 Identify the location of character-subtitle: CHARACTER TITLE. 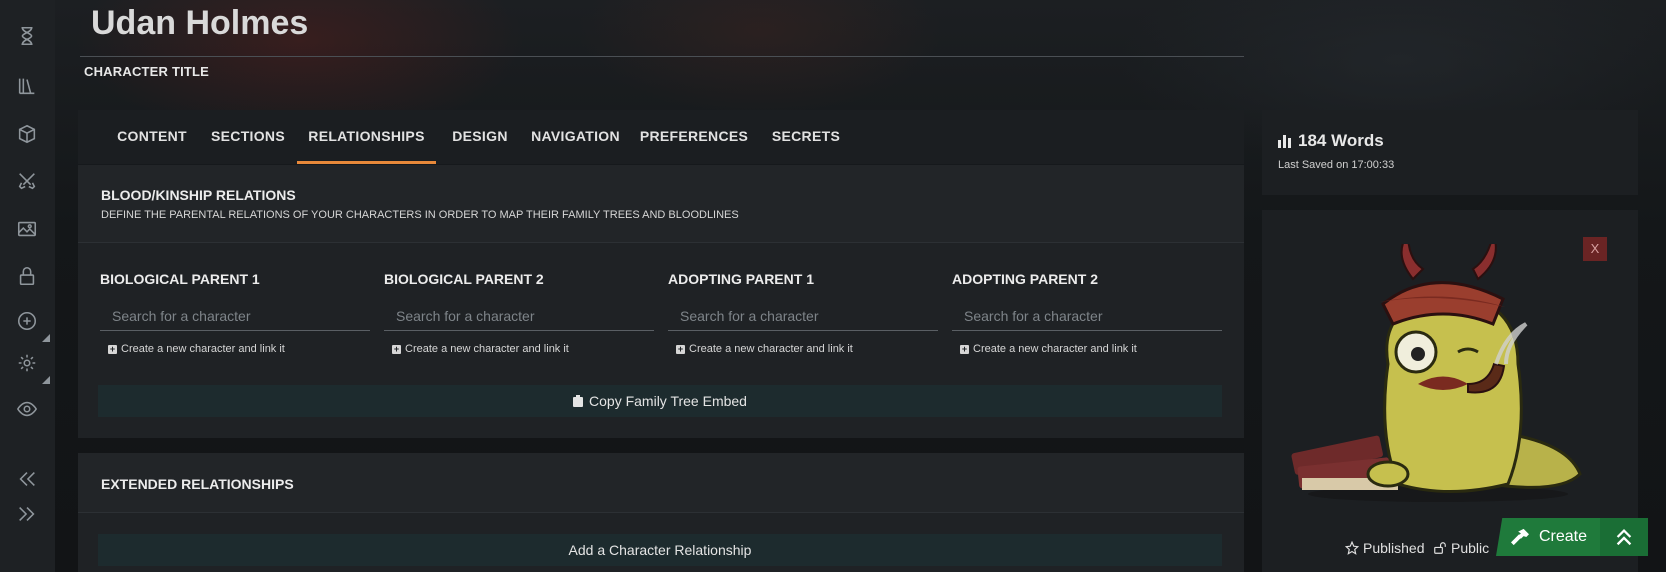
(146, 71).